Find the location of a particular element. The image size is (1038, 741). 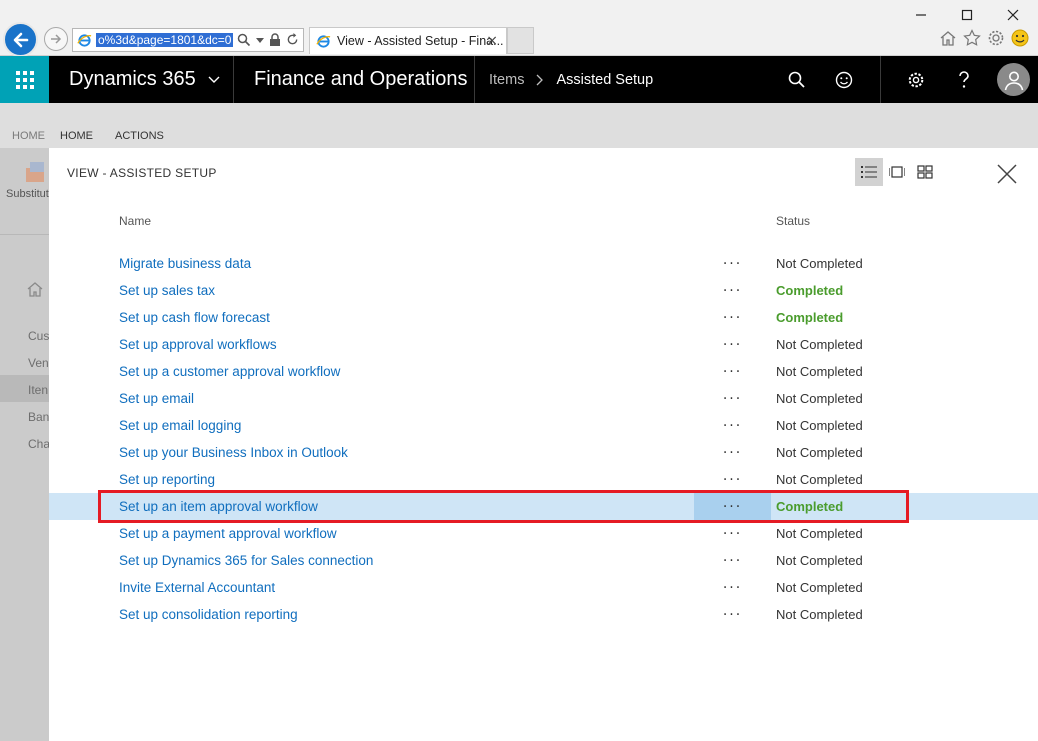

table-row: Set up email logging ··· Not Completed is located at coordinates (543, 425).